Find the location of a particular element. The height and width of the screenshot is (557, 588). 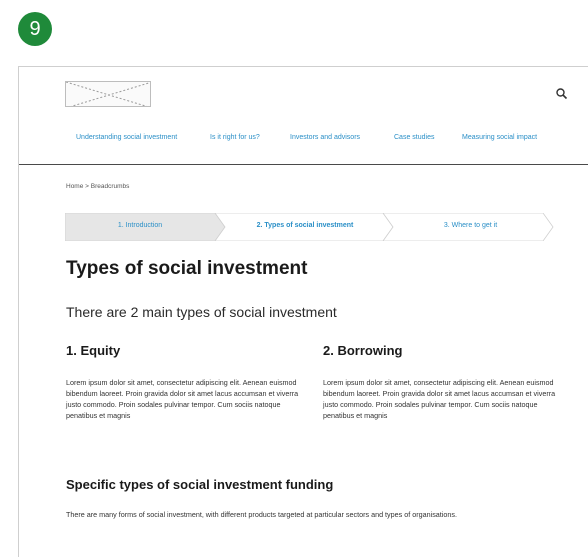

page-title: Types of social investment is located at coordinates (187, 268).